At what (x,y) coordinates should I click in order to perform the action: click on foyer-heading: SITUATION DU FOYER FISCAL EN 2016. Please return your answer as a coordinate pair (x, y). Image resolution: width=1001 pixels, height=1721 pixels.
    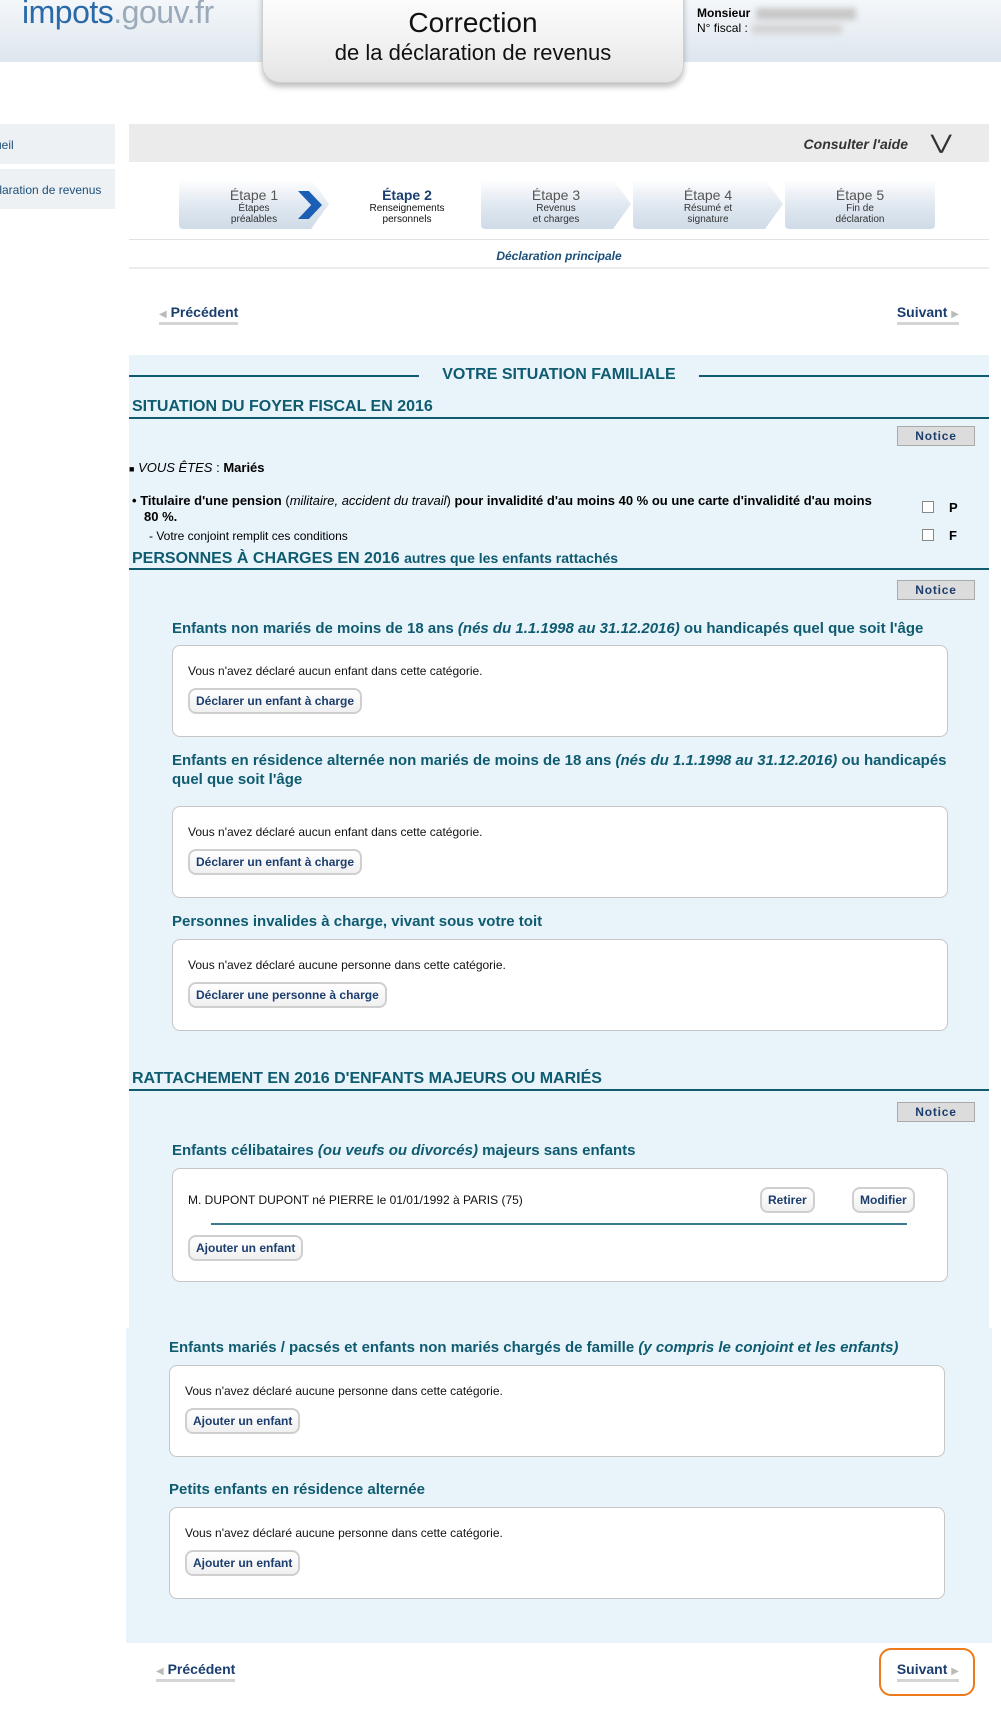
    Looking at the image, I should click on (559, 408).